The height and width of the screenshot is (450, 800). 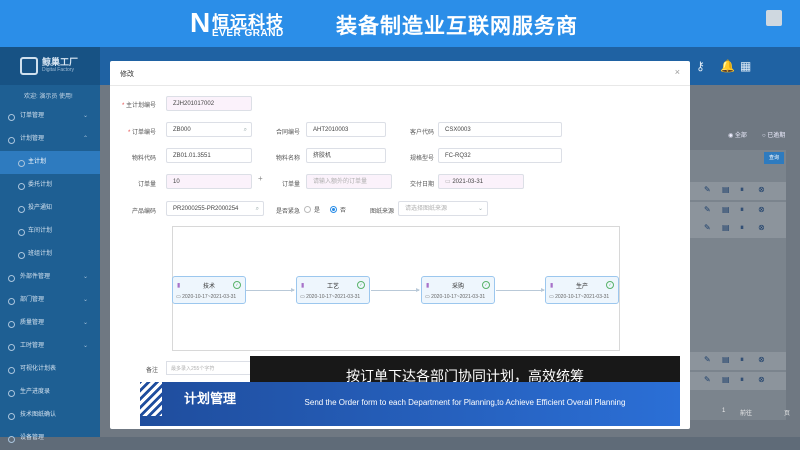 What do you see at coordinates (458, 290) in the screenshot?
I see `flow-node-purchase: ▮ 采购 ✓ ▭ 2020-10-17~2021-03-31` at bounding box center [458, 290].